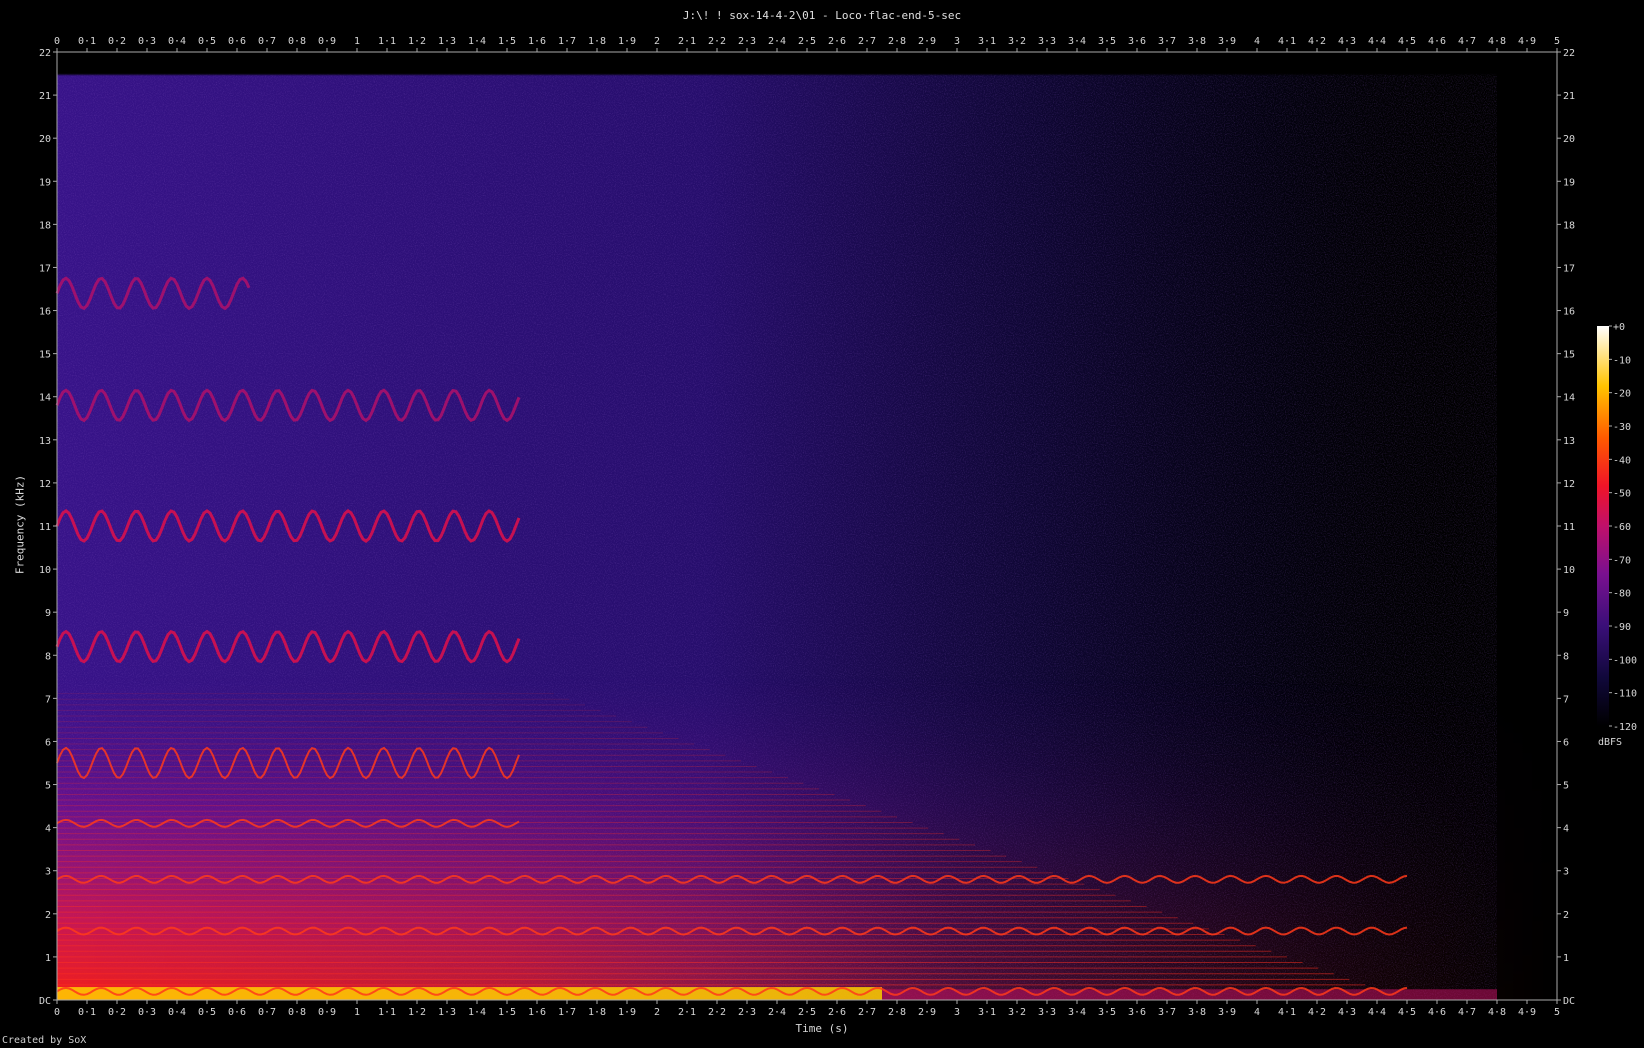  I want to click on x-tick-label-bottom: 1·2, so click(417, 1012).